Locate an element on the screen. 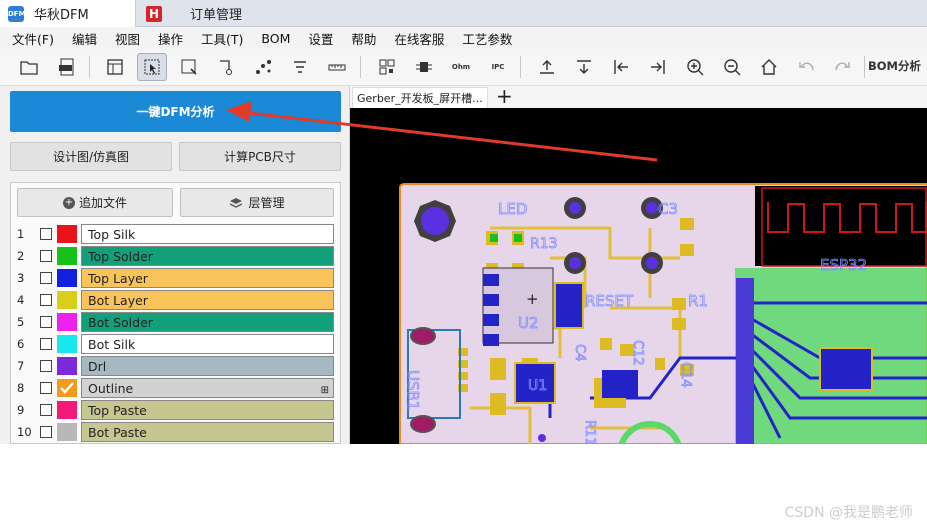 The height and width of the screenshot is (522, 927). tab-huaqiu-dfm: DFM 华秋DFM is located at coordinates (68, 13).